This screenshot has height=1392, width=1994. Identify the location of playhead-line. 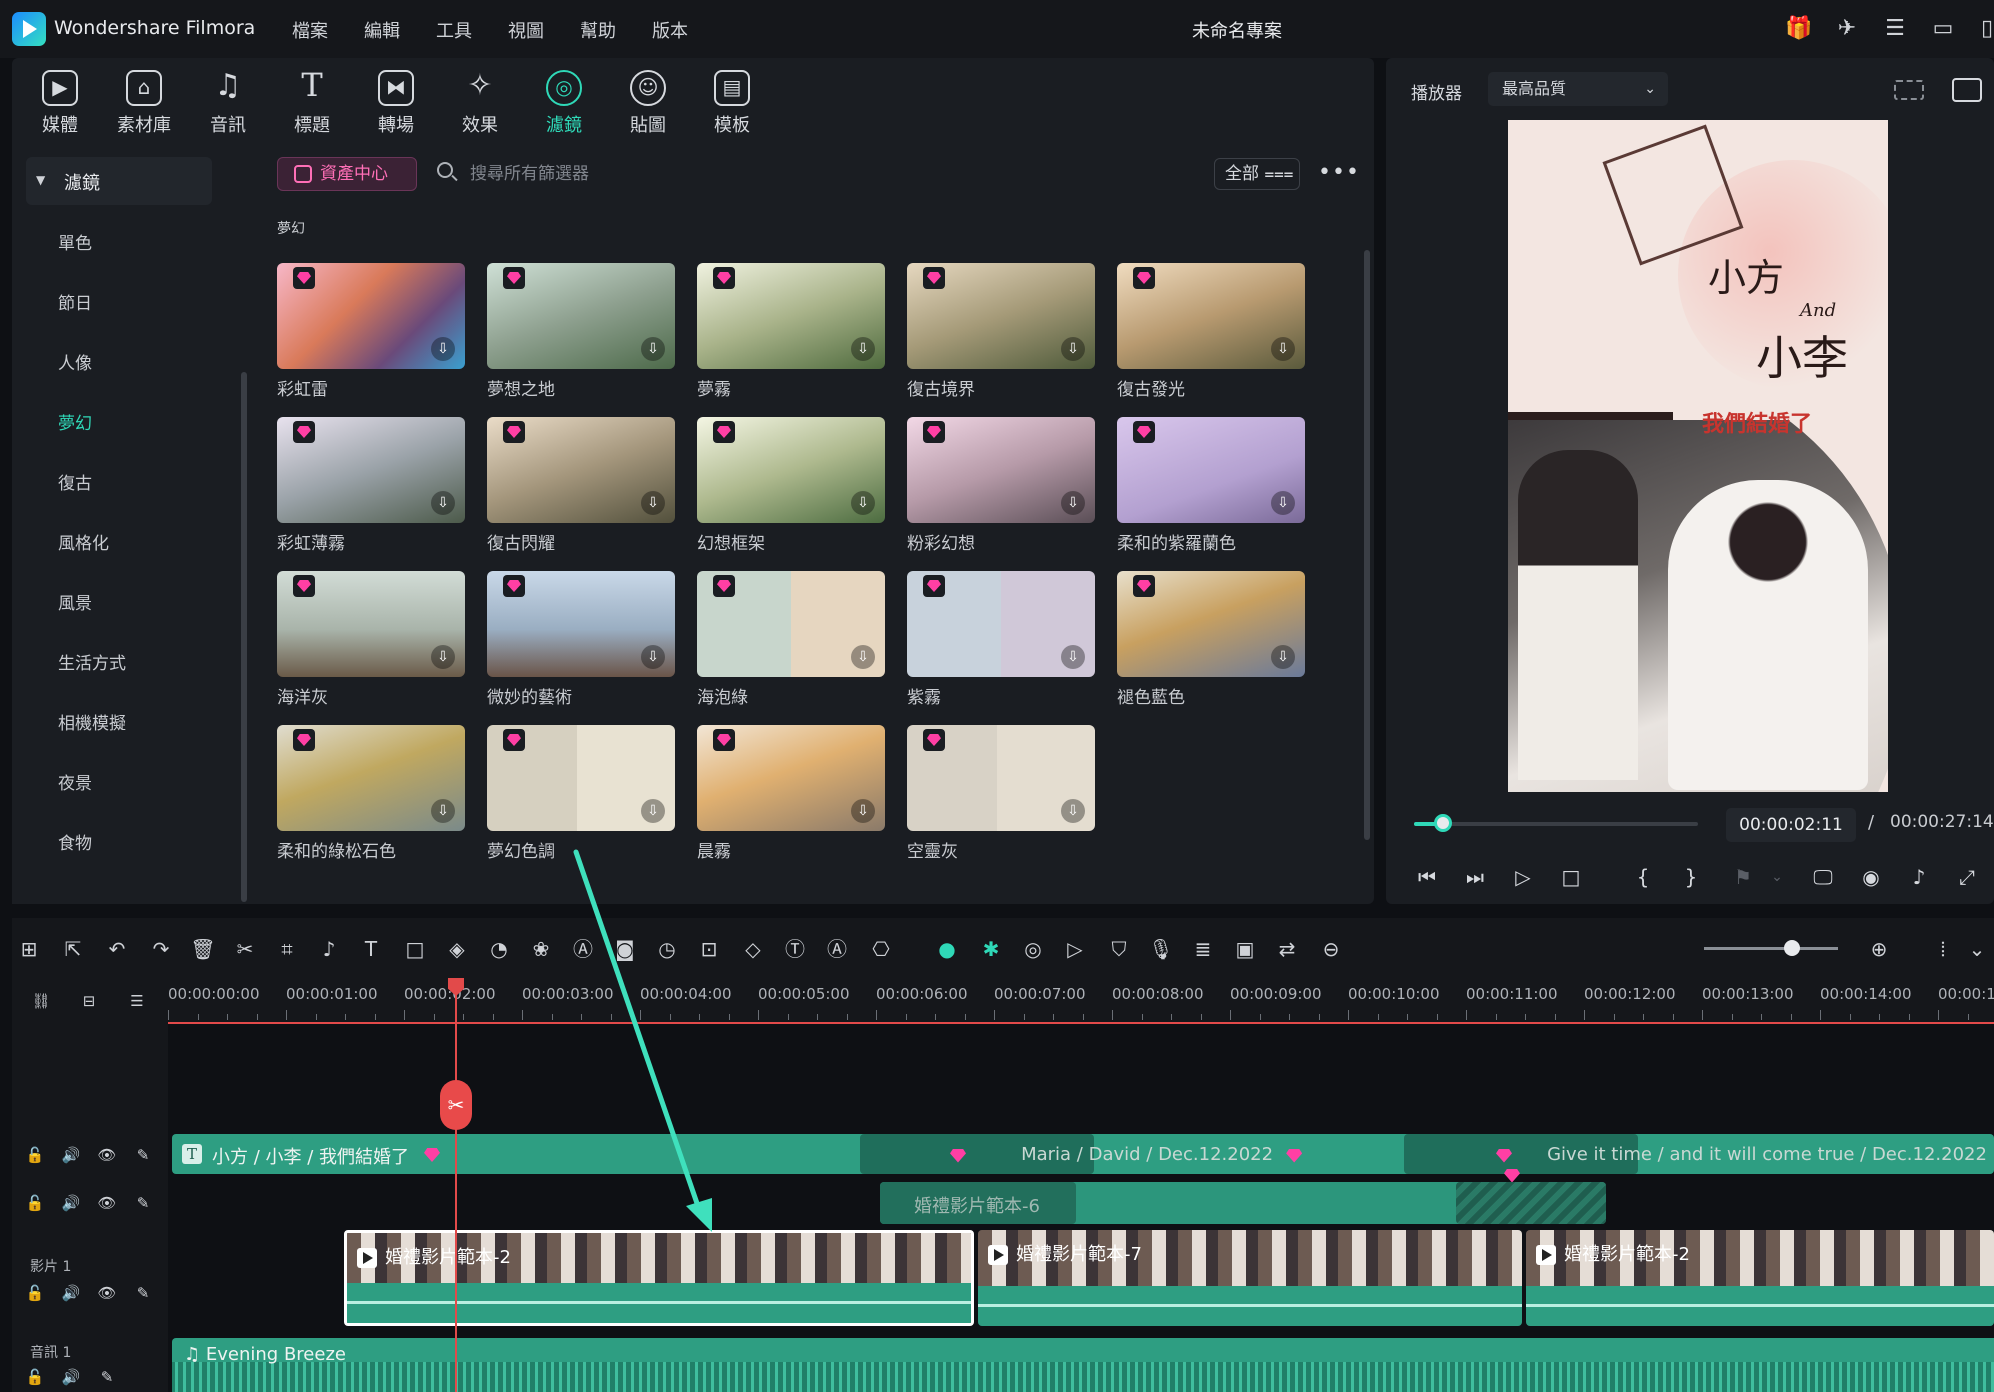
(456, 1186).